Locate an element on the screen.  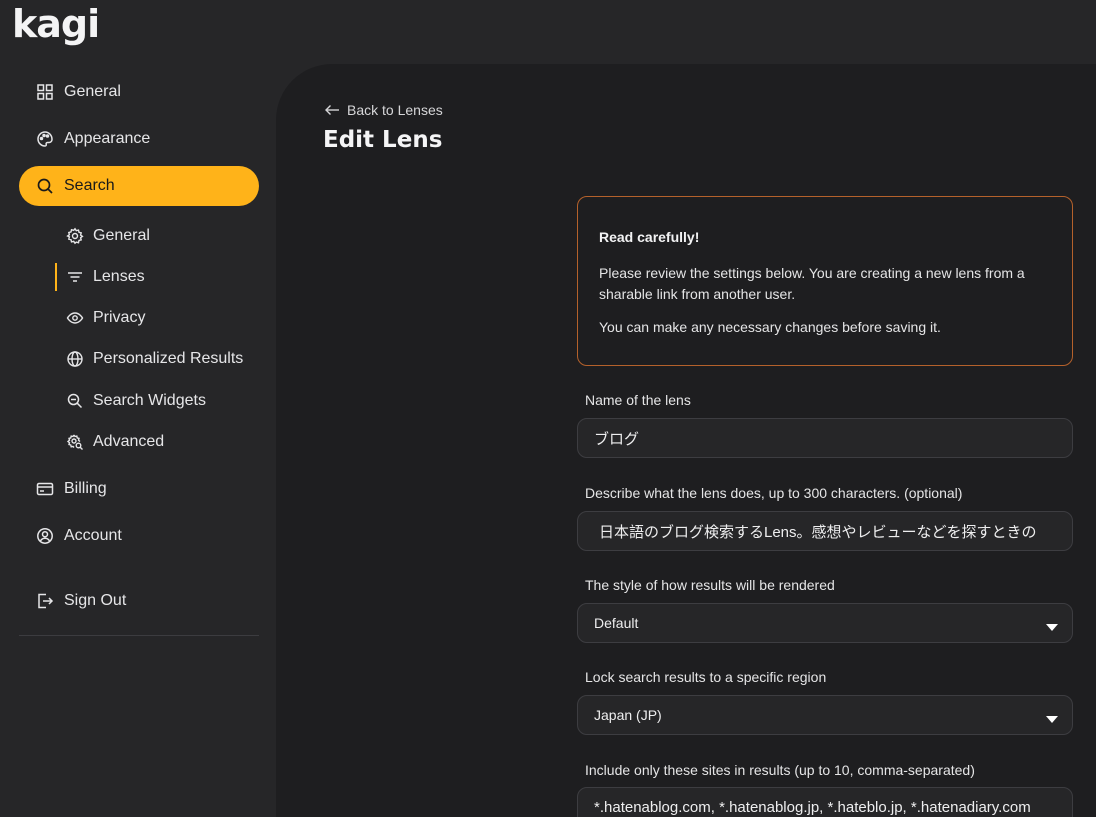
sidebar-subitem-label: Privacy is located at coordinates (119, 317).